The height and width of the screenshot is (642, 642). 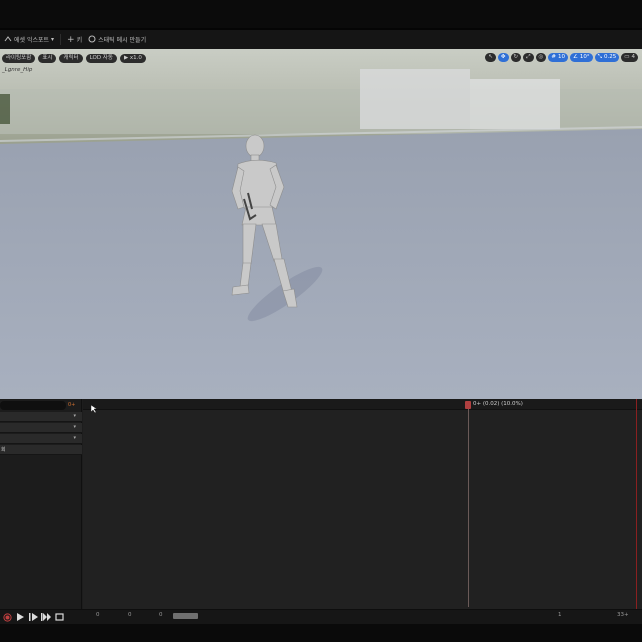 I want to click on add-key-label: 키, so click(x=79, y=40).